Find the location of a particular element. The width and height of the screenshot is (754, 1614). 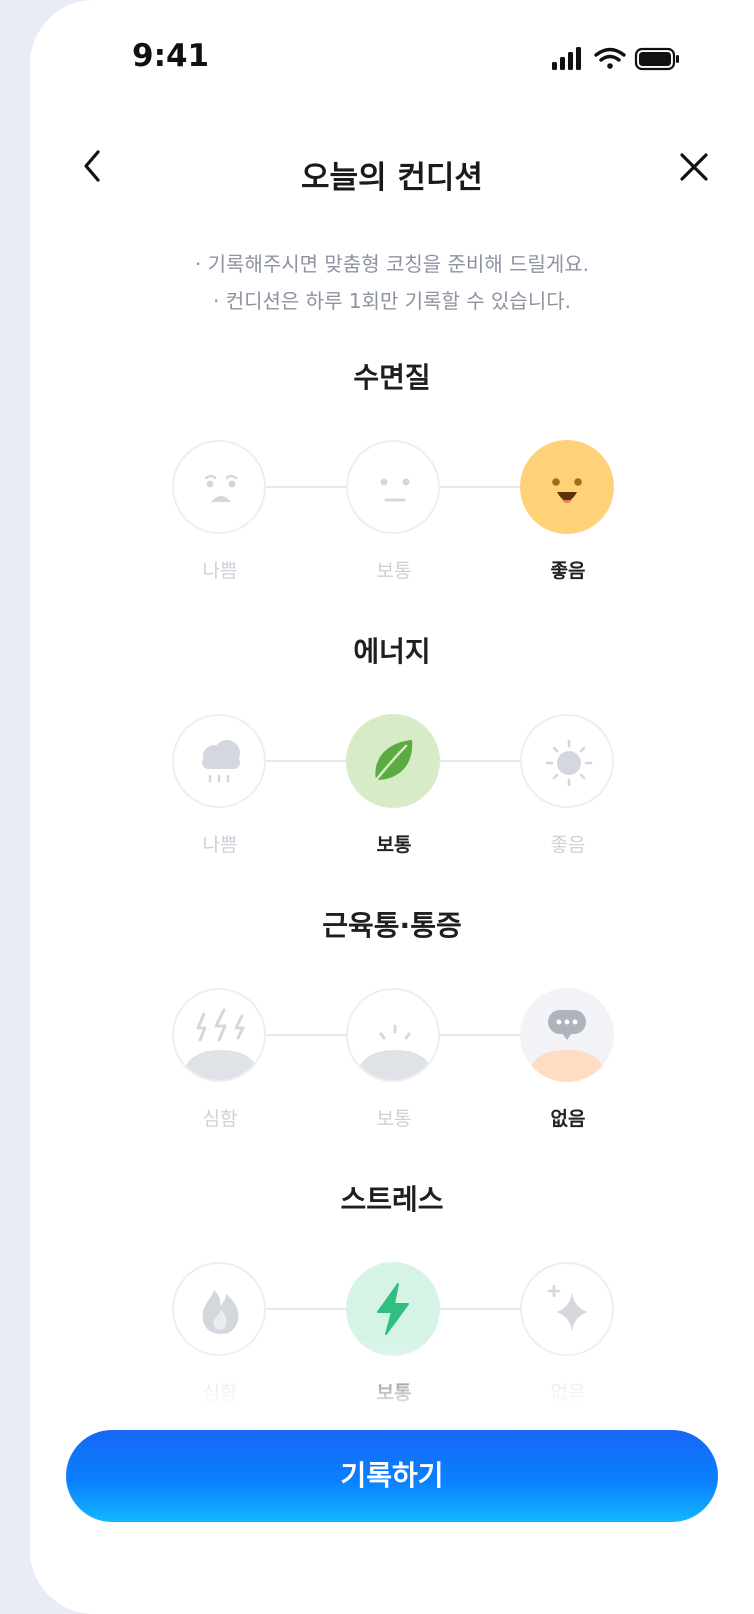

nav-bar: 오늘의 컨디션 is located at coordinates (392, 168).